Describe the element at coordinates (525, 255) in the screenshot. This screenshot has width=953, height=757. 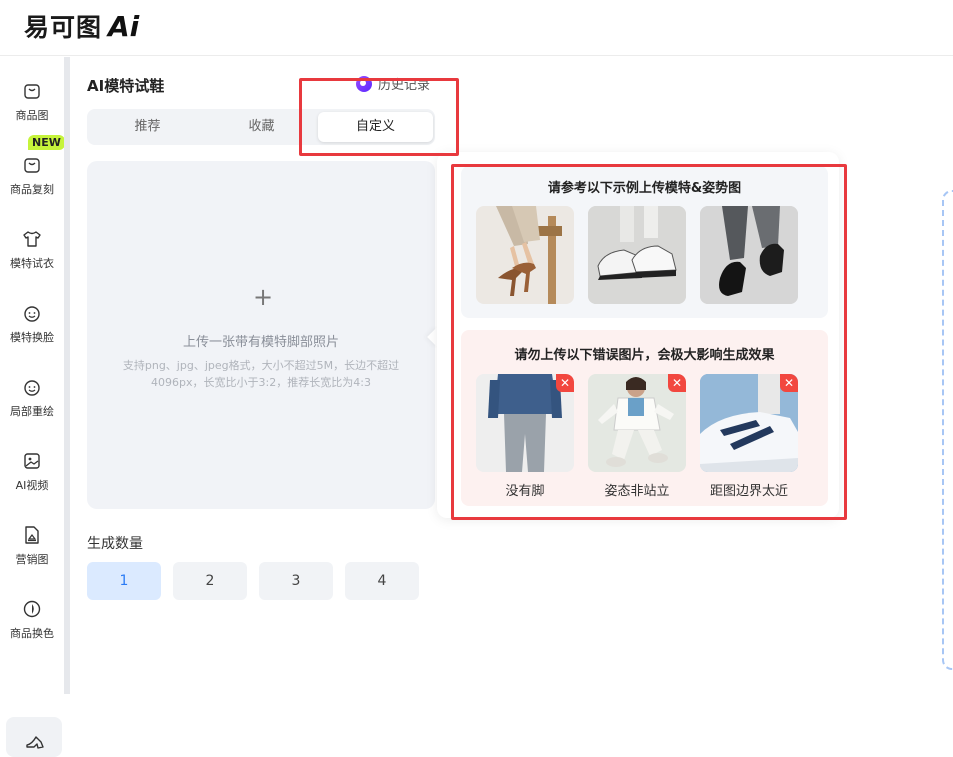
I see `example-image-heels` at that location.